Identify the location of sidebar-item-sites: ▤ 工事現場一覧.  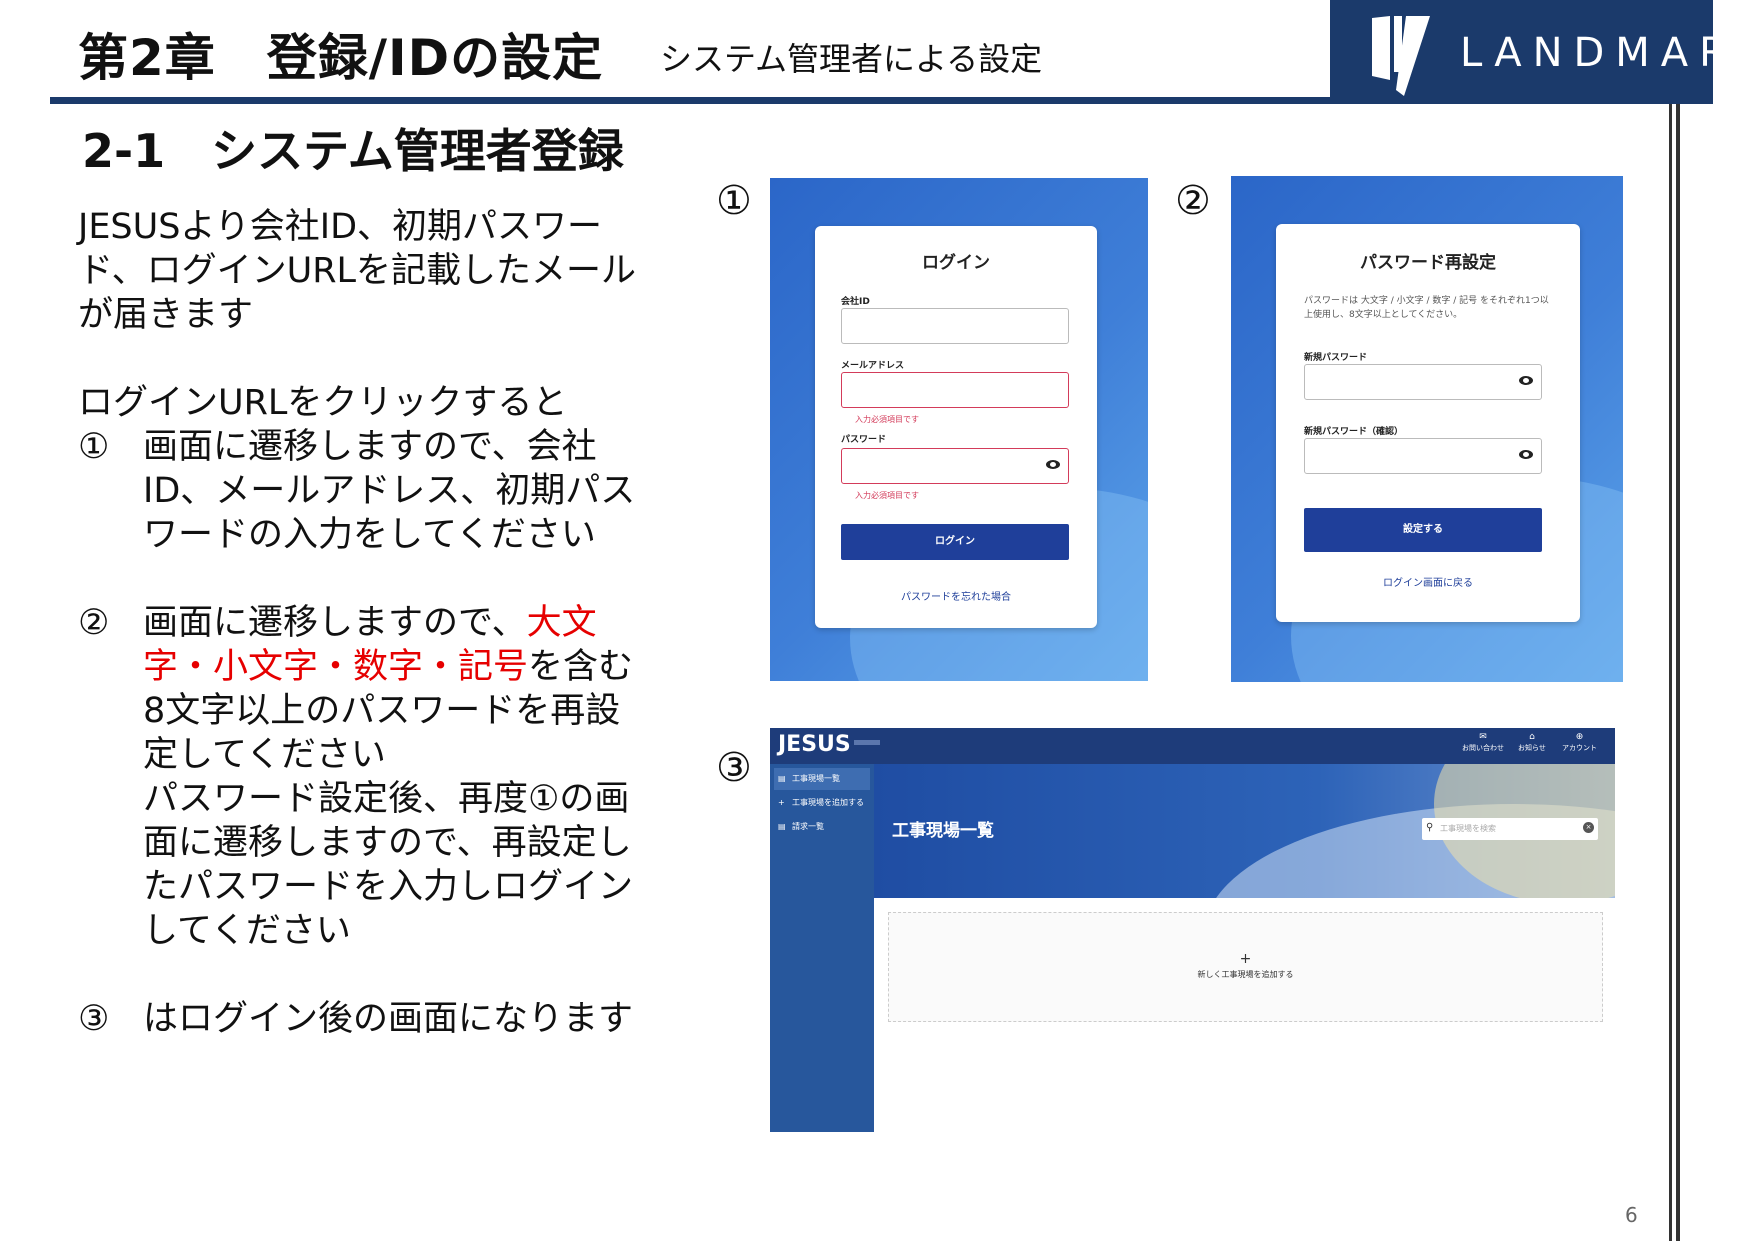
(822, 779).